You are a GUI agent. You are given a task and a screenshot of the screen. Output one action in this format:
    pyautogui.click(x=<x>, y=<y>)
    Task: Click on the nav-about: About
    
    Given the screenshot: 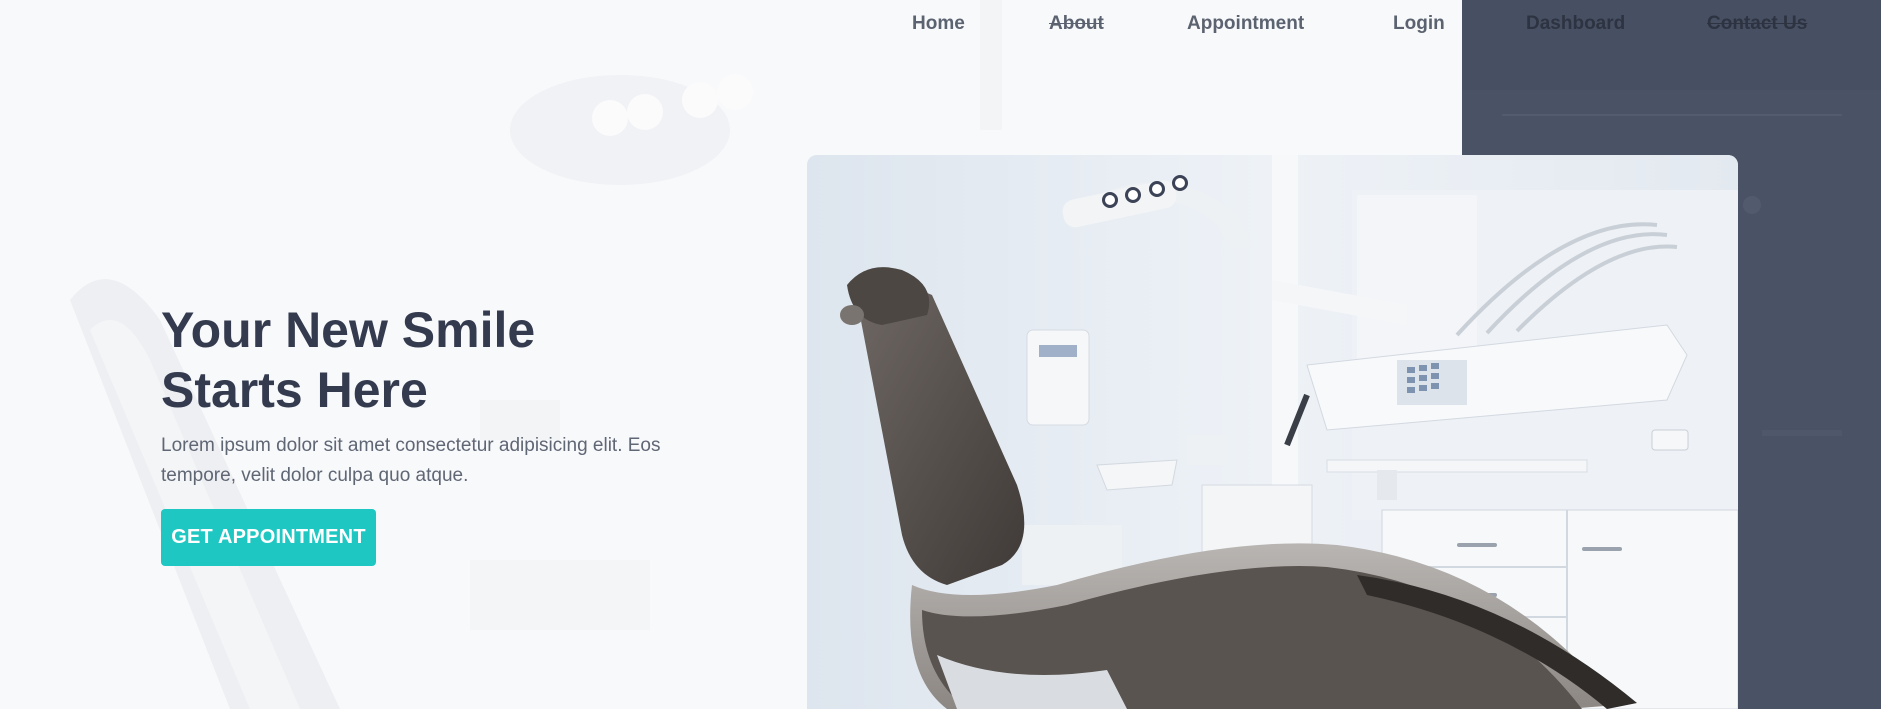 What is the action you would take?
    pyautogui.click(x=1076, y=24)
    